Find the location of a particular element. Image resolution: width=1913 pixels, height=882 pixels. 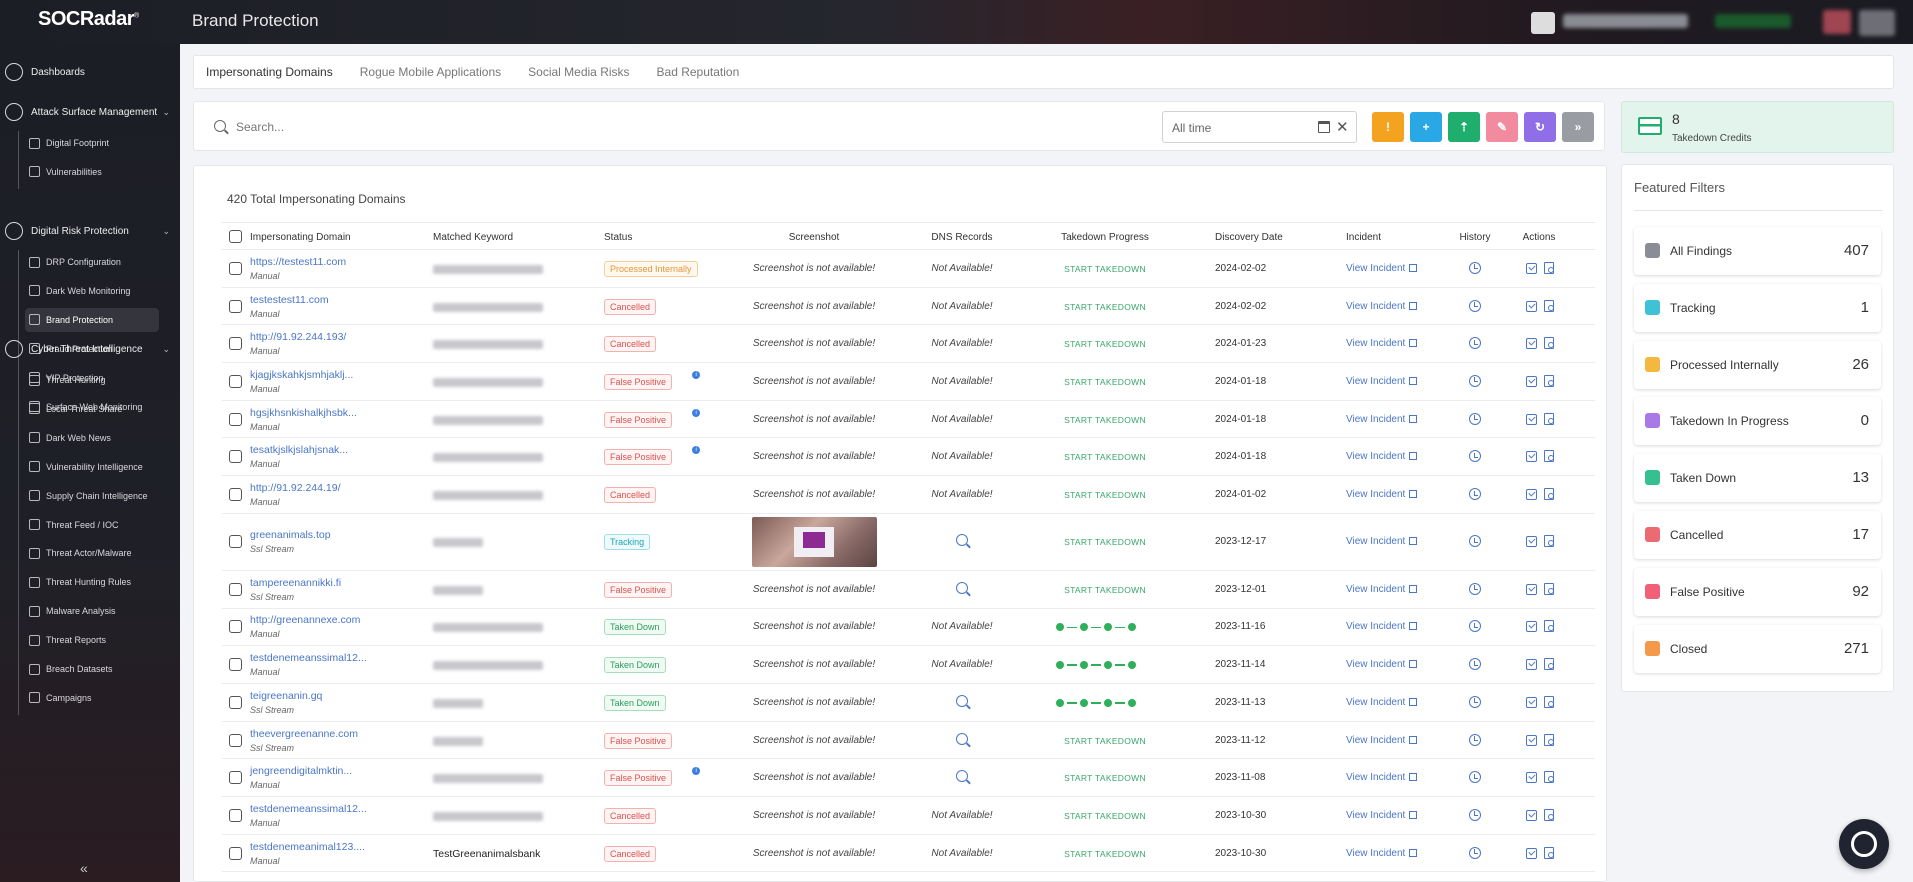

domain-link: greenanimals.top is located at coordinates (290, 535).